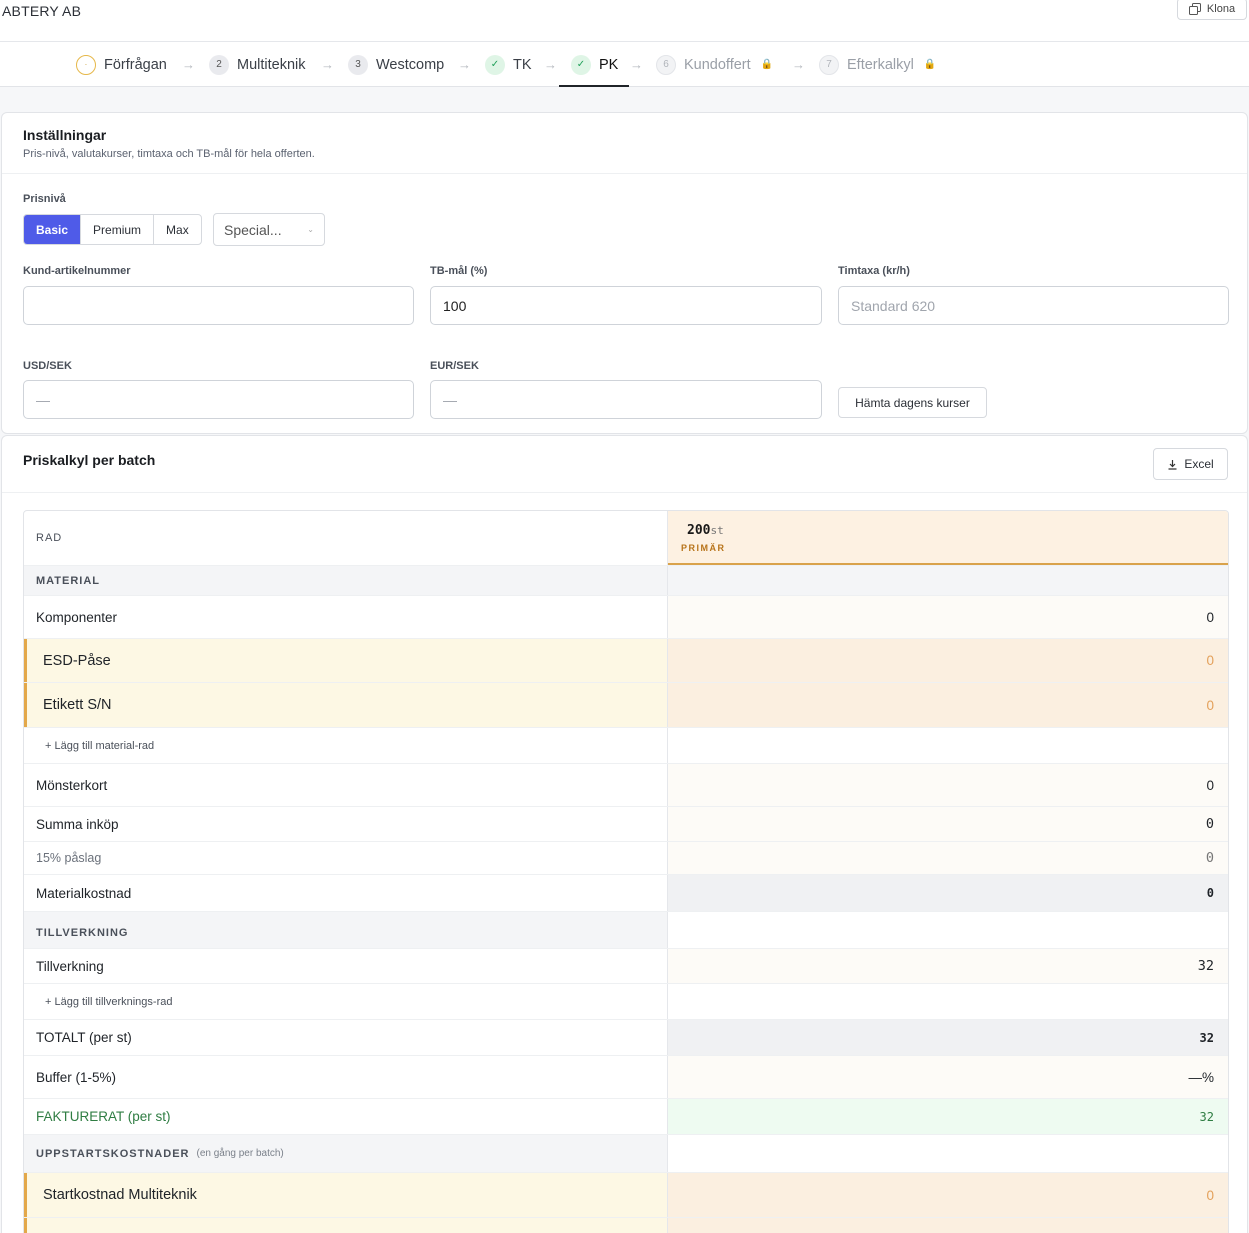  What do you see at coordinates (508, 64) in the screenshot?
I see `step-tk: ✓ TK` at bounding box center [508, 64].